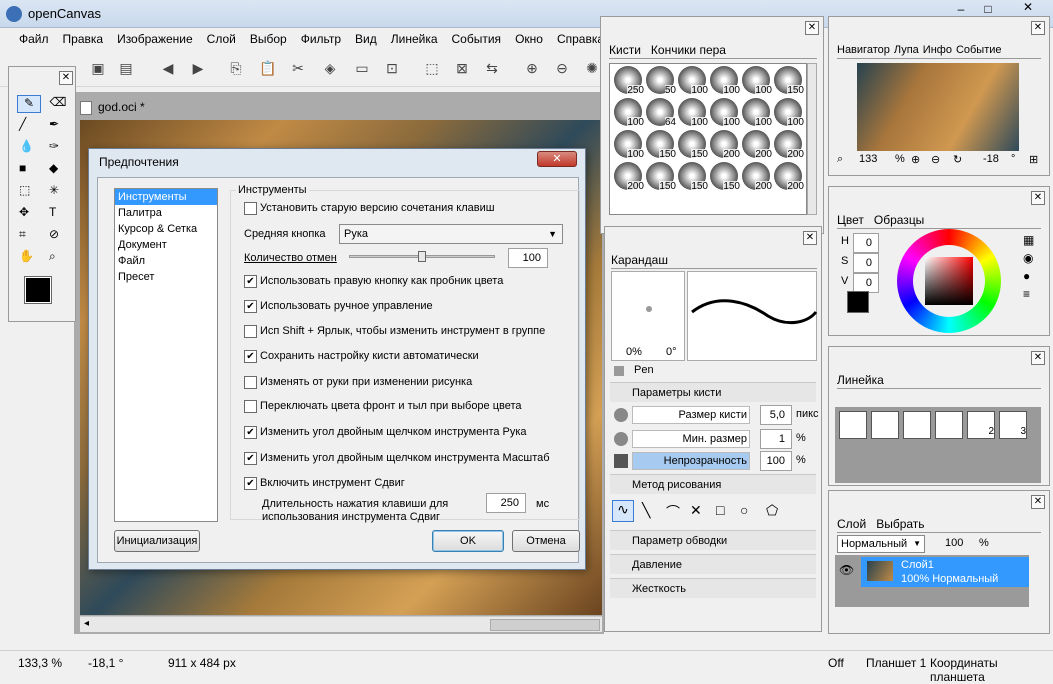 The height and width of the screenshot is (684, 1053). What do you see at coordinates (981, 425) in the screenshot?
I see `ruler-perspective-2-icon: 2` at bounding box center [981, 425].